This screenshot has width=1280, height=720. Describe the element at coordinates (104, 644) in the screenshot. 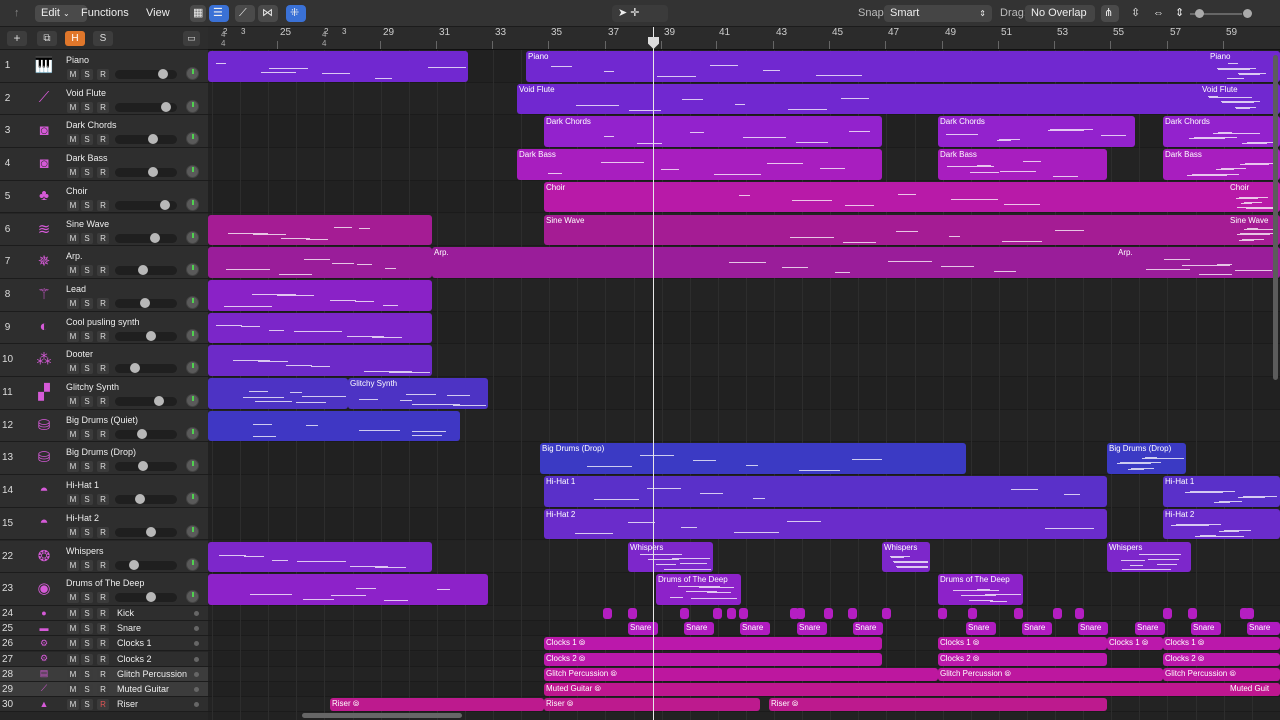

I see `track-header-20: 26 ⚙ M S R Clocks 1` at that location.